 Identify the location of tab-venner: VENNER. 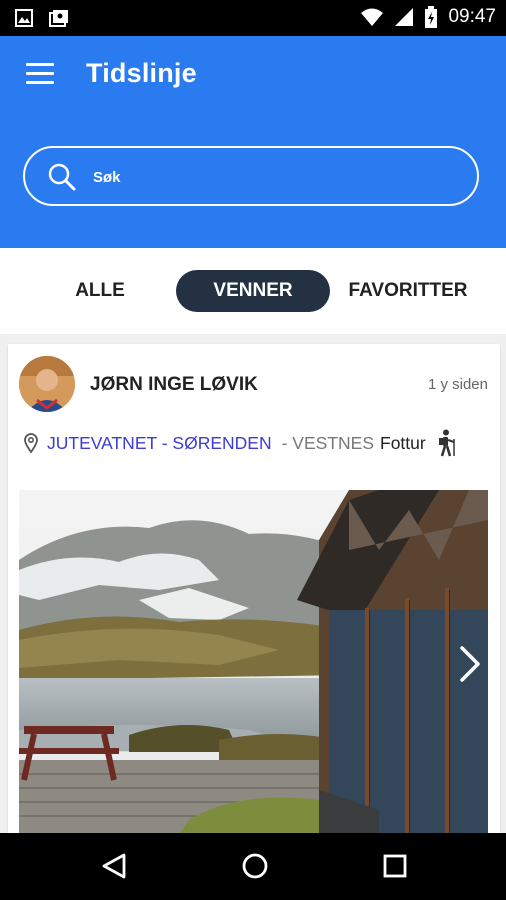
(253, 291).